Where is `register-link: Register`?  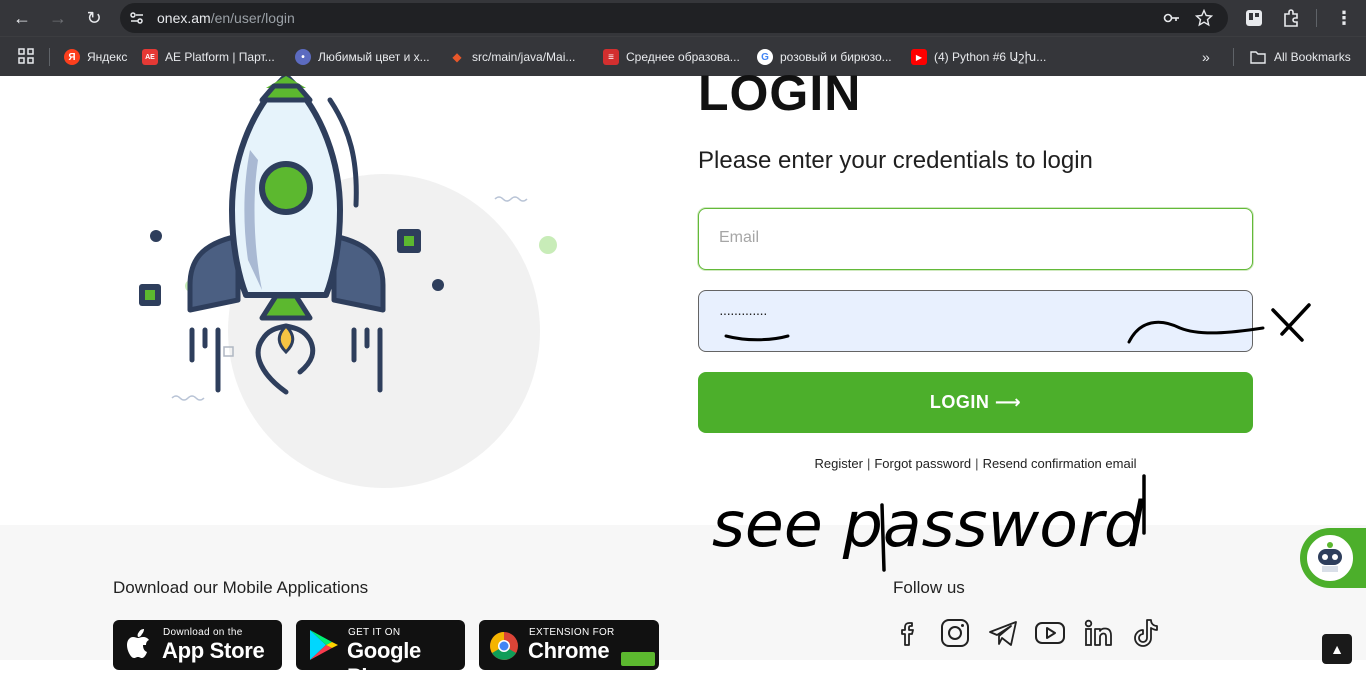
register-link: Register is located at coordinates (839, 463).